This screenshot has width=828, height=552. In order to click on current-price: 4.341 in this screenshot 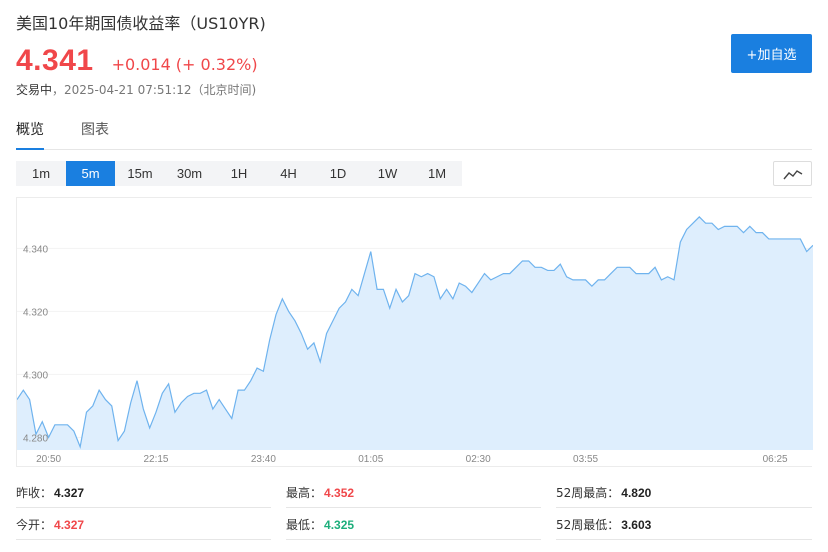, I will do `click(55, 60)`.